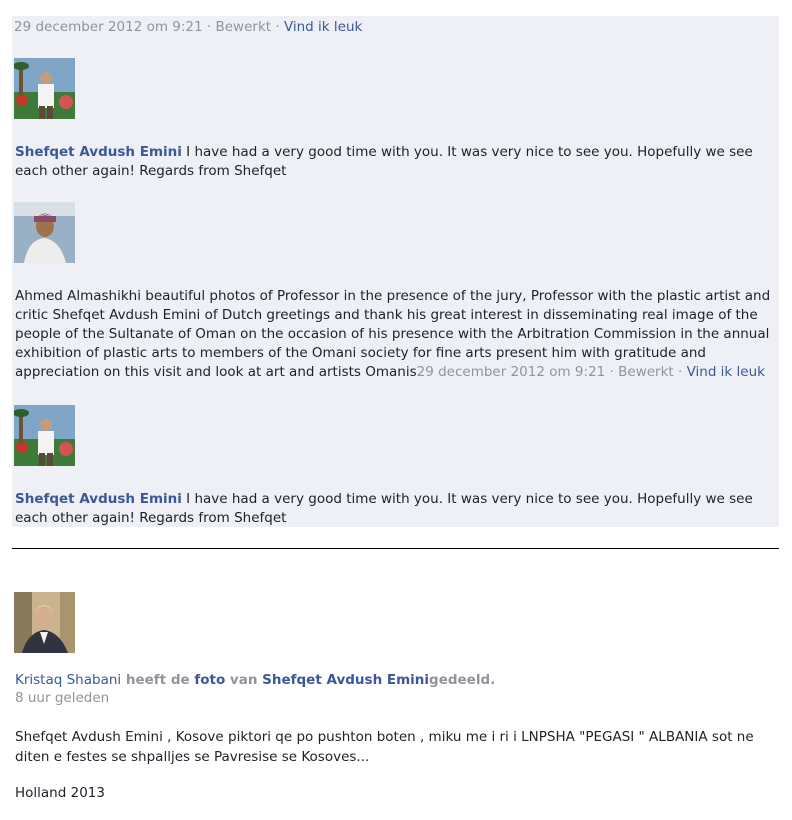 The image size is (792, 820). Describe the element at coordinates (62, 698) in the screenshot. I see `post-timestamp: 8 uur geleden` at that location.